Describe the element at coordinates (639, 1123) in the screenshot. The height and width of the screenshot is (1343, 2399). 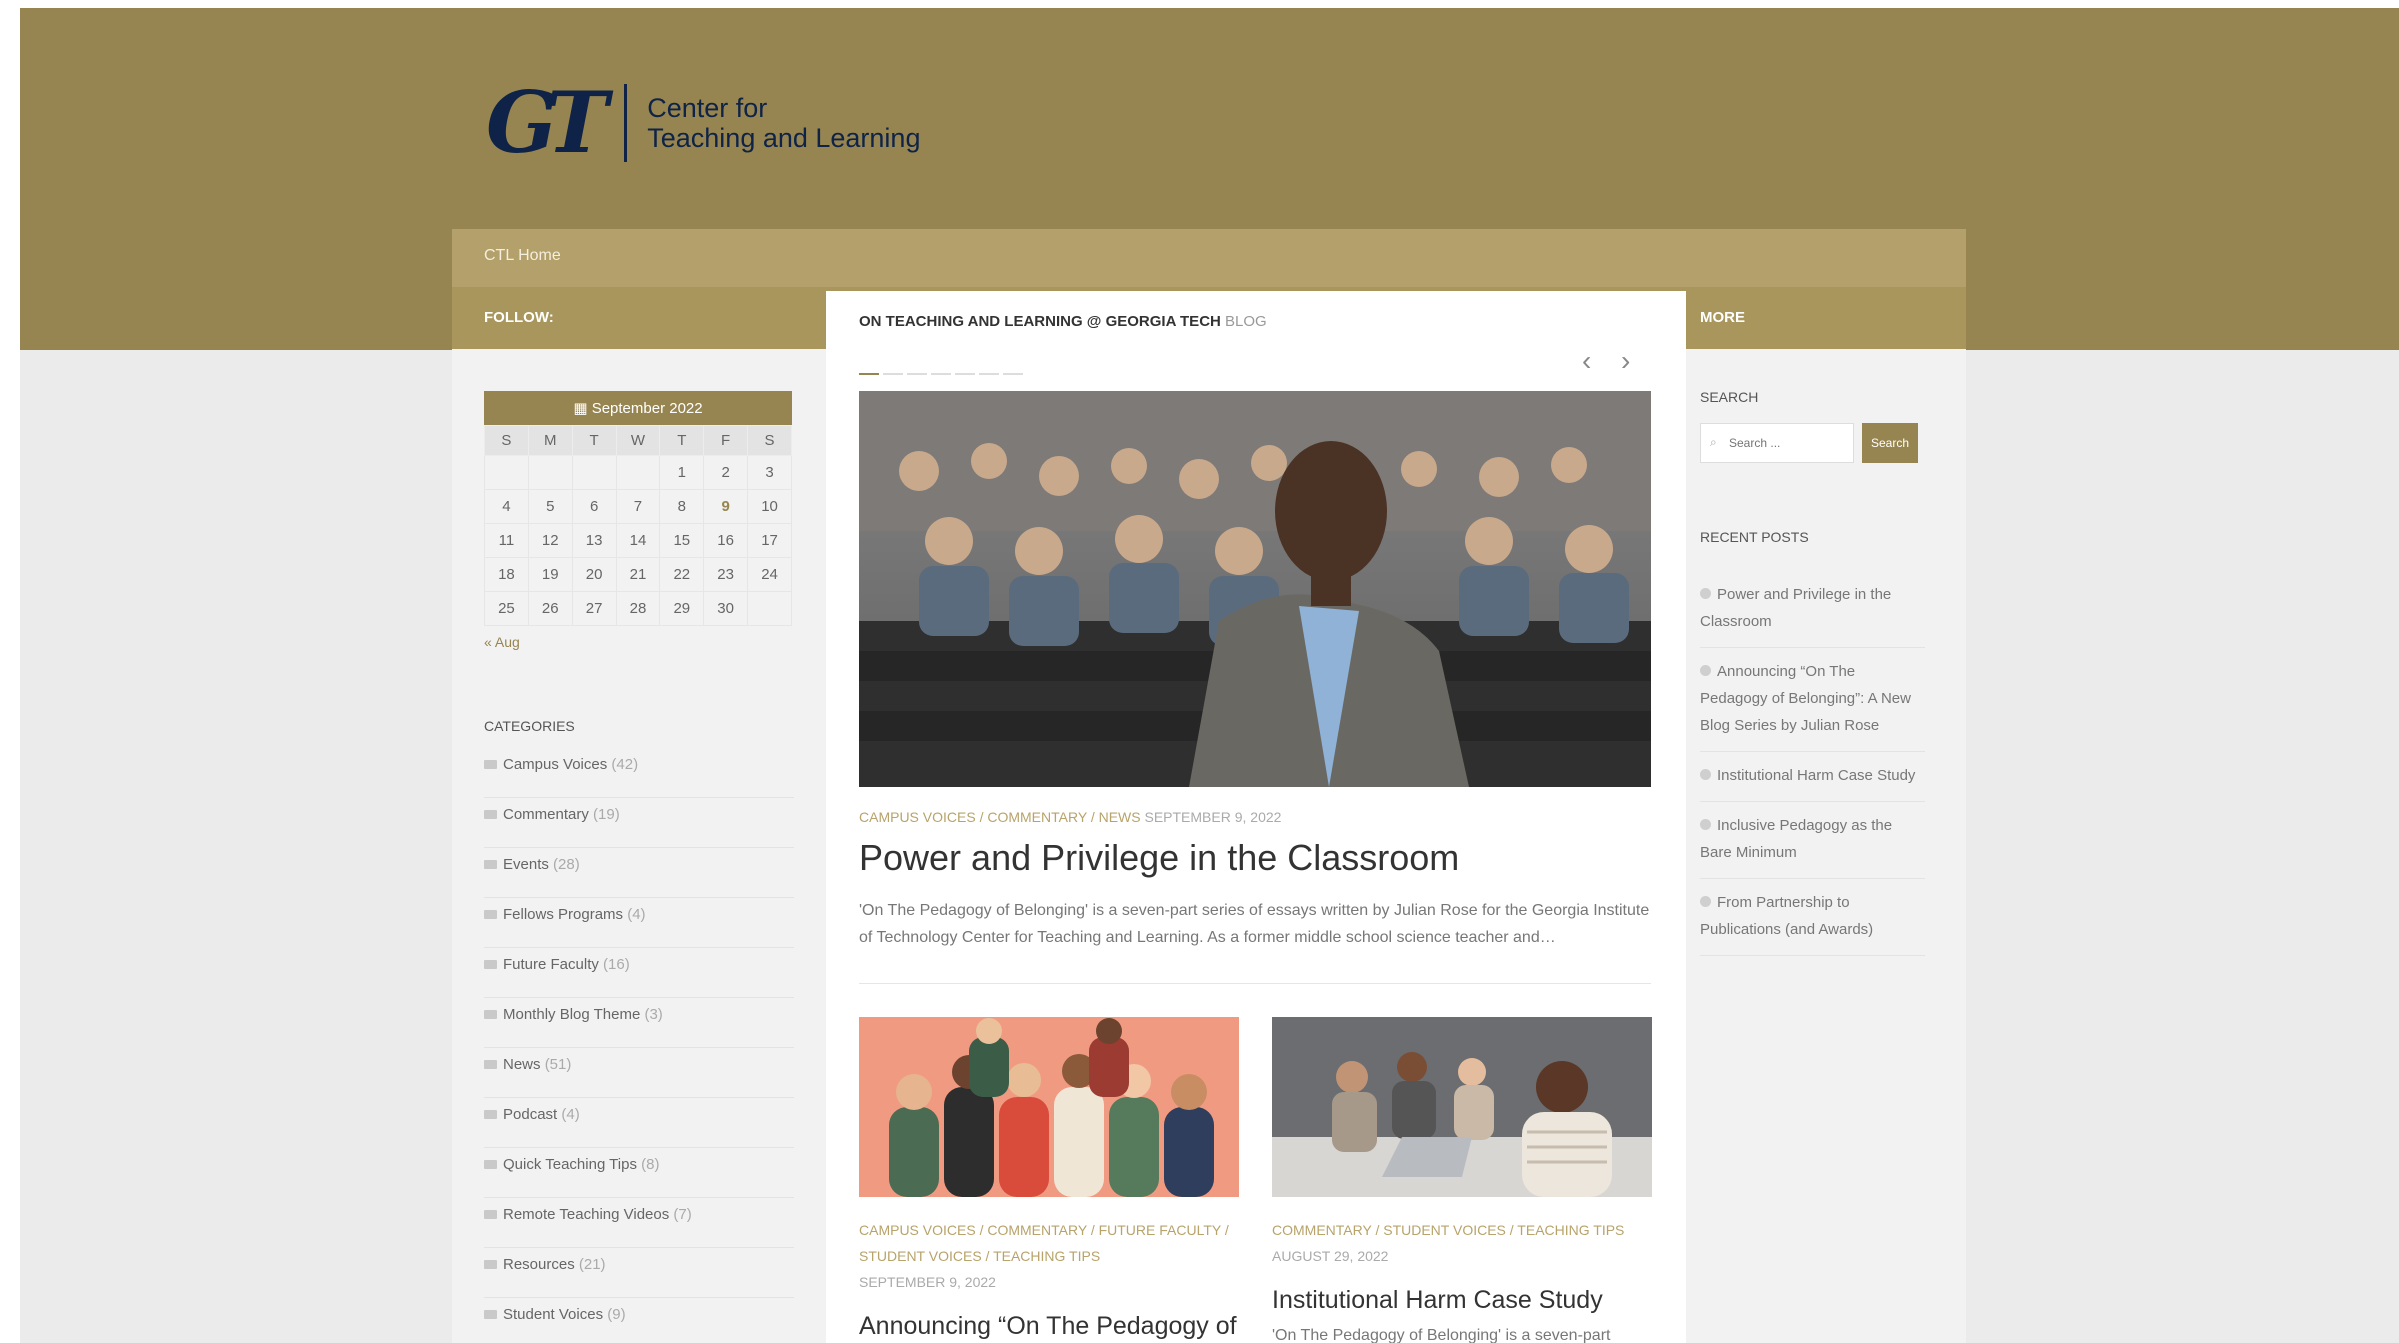
I see `category-item: Podcast (4)` at that location.